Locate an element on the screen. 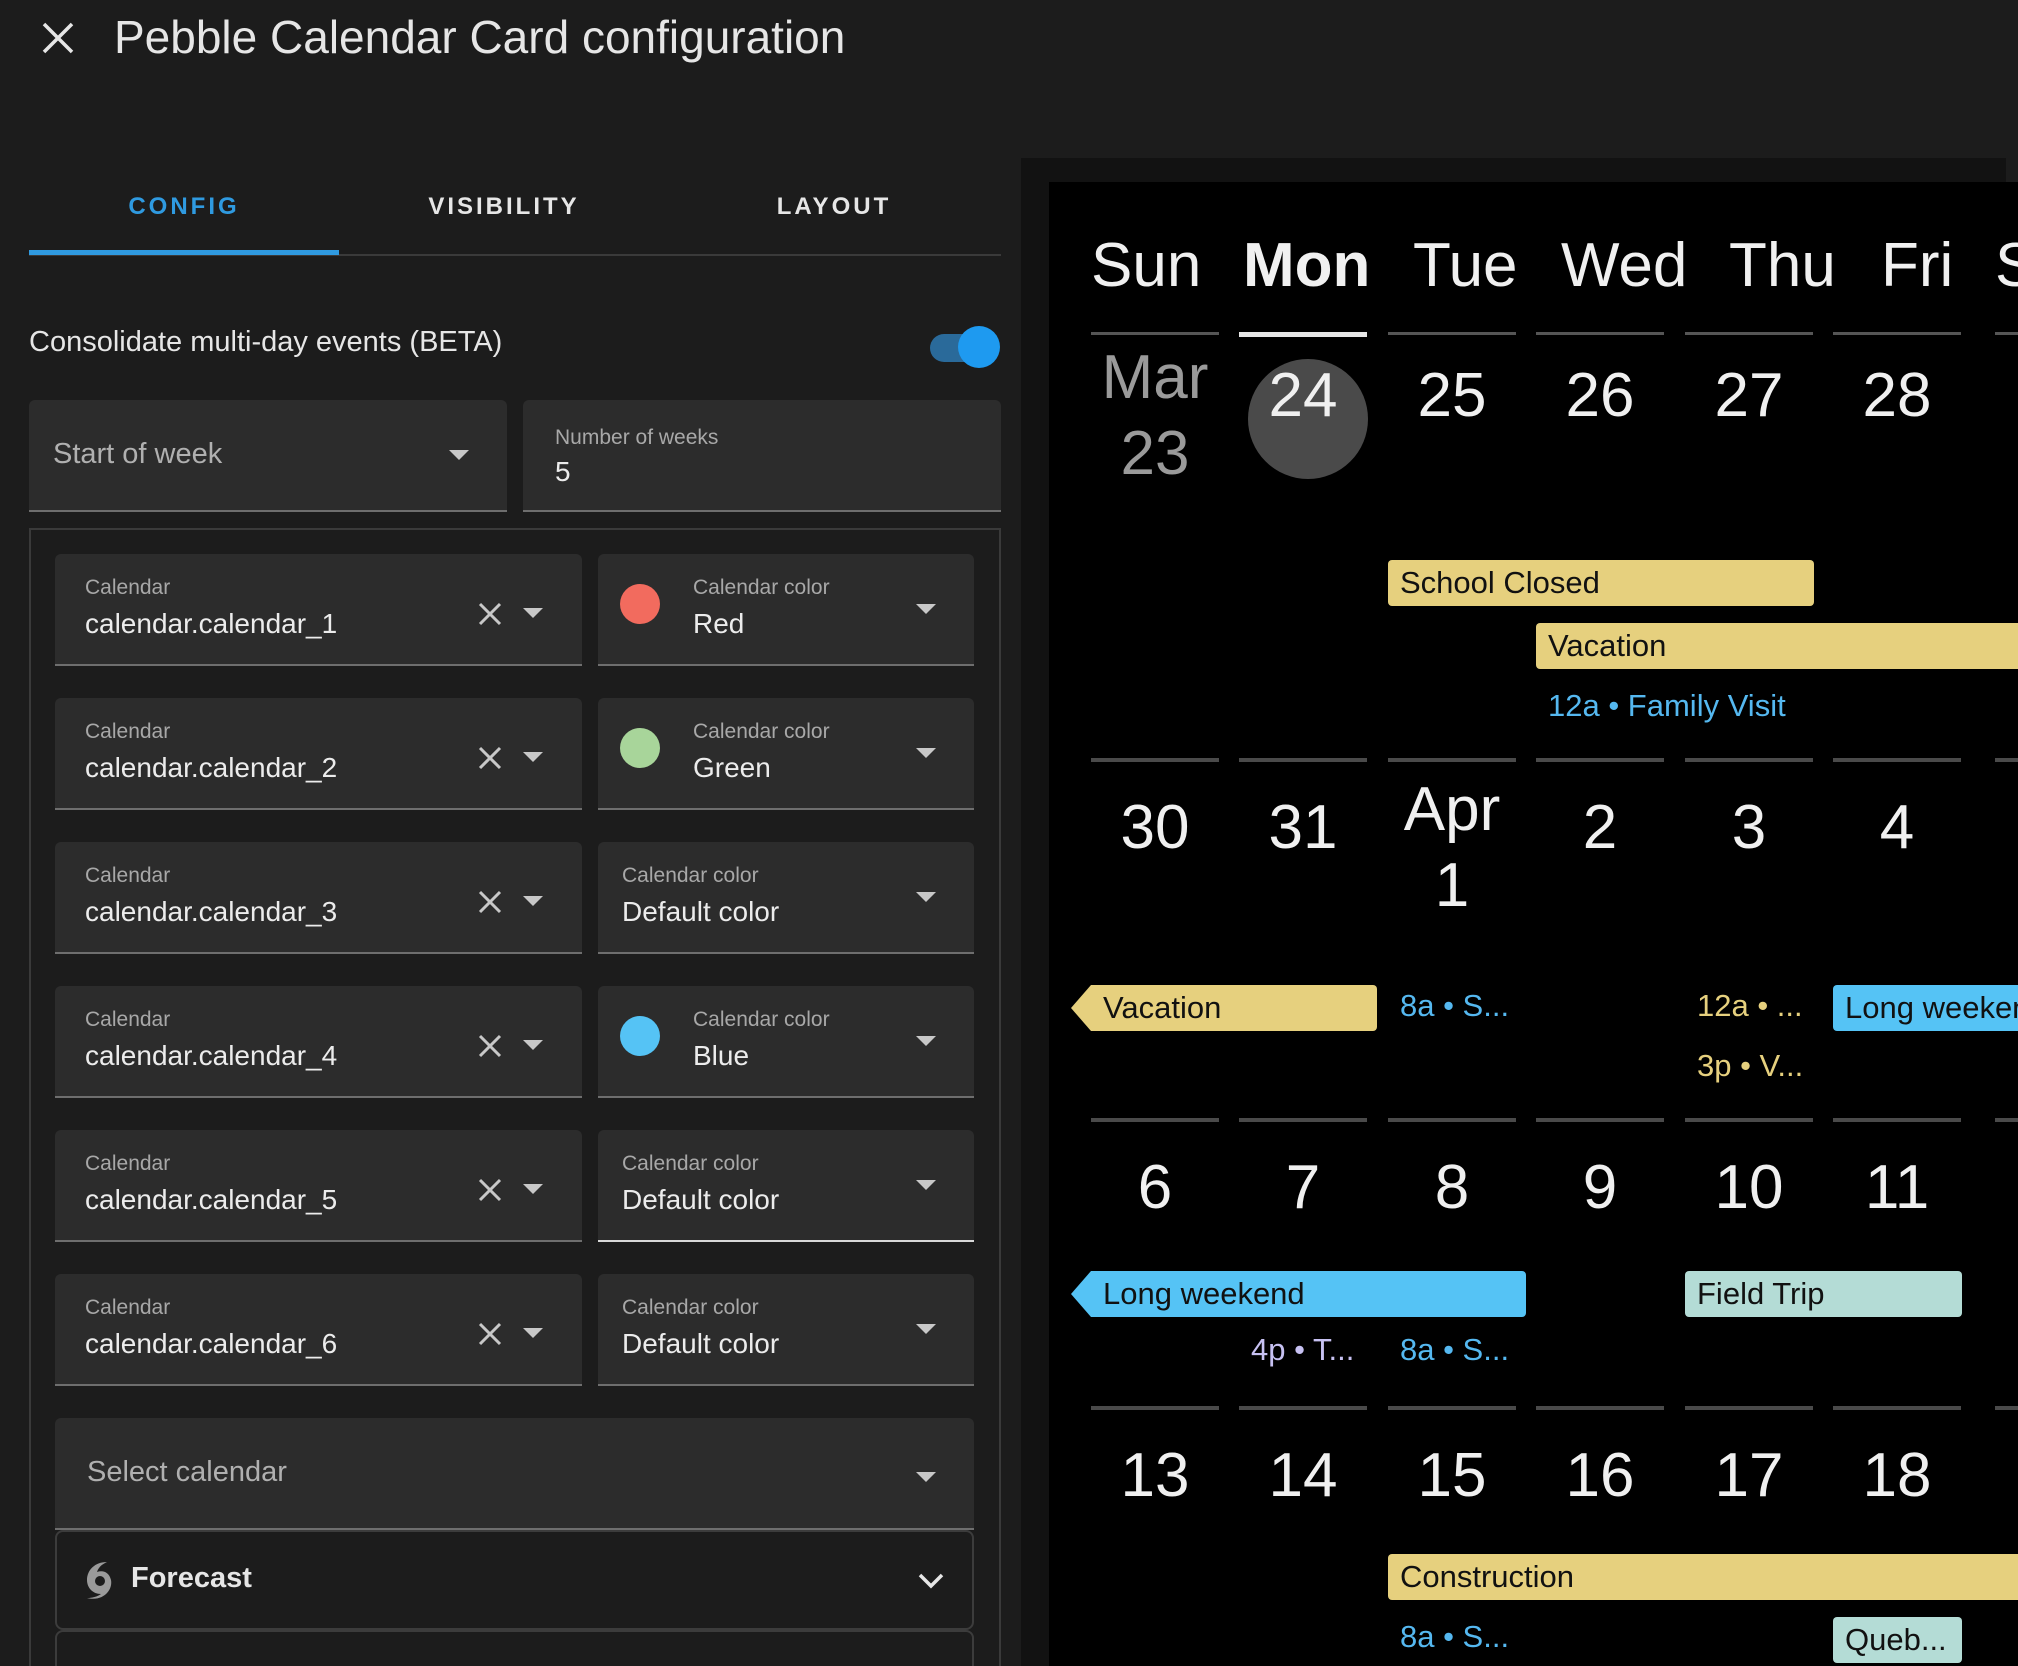  consolidate-toggle is located at coordinates (964, 347).